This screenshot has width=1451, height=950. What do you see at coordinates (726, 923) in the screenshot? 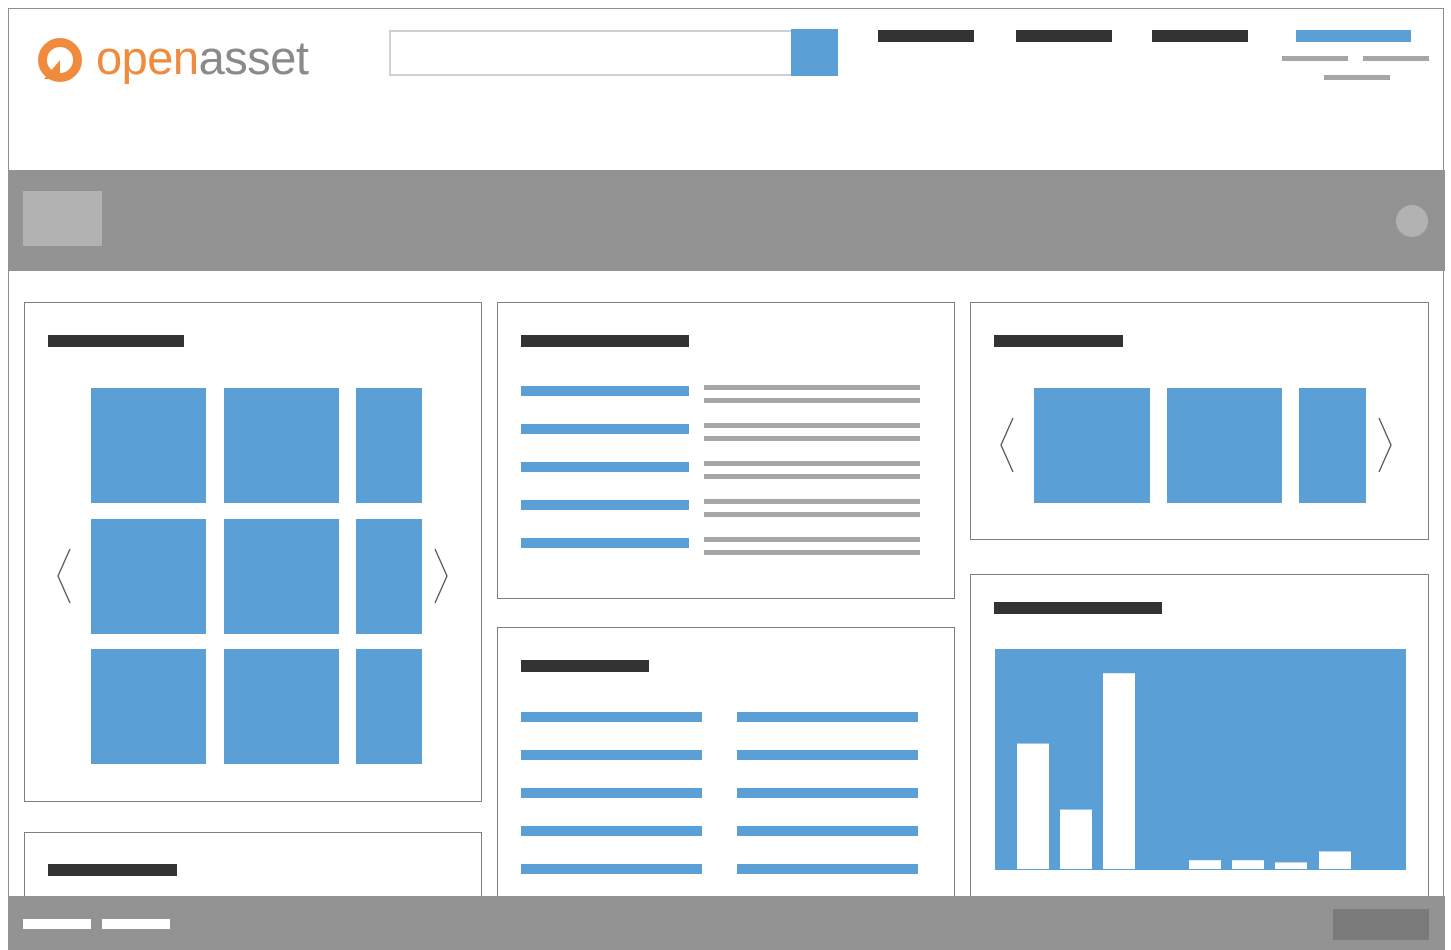
I see `footer-bar` at bounding box center [726, 923].